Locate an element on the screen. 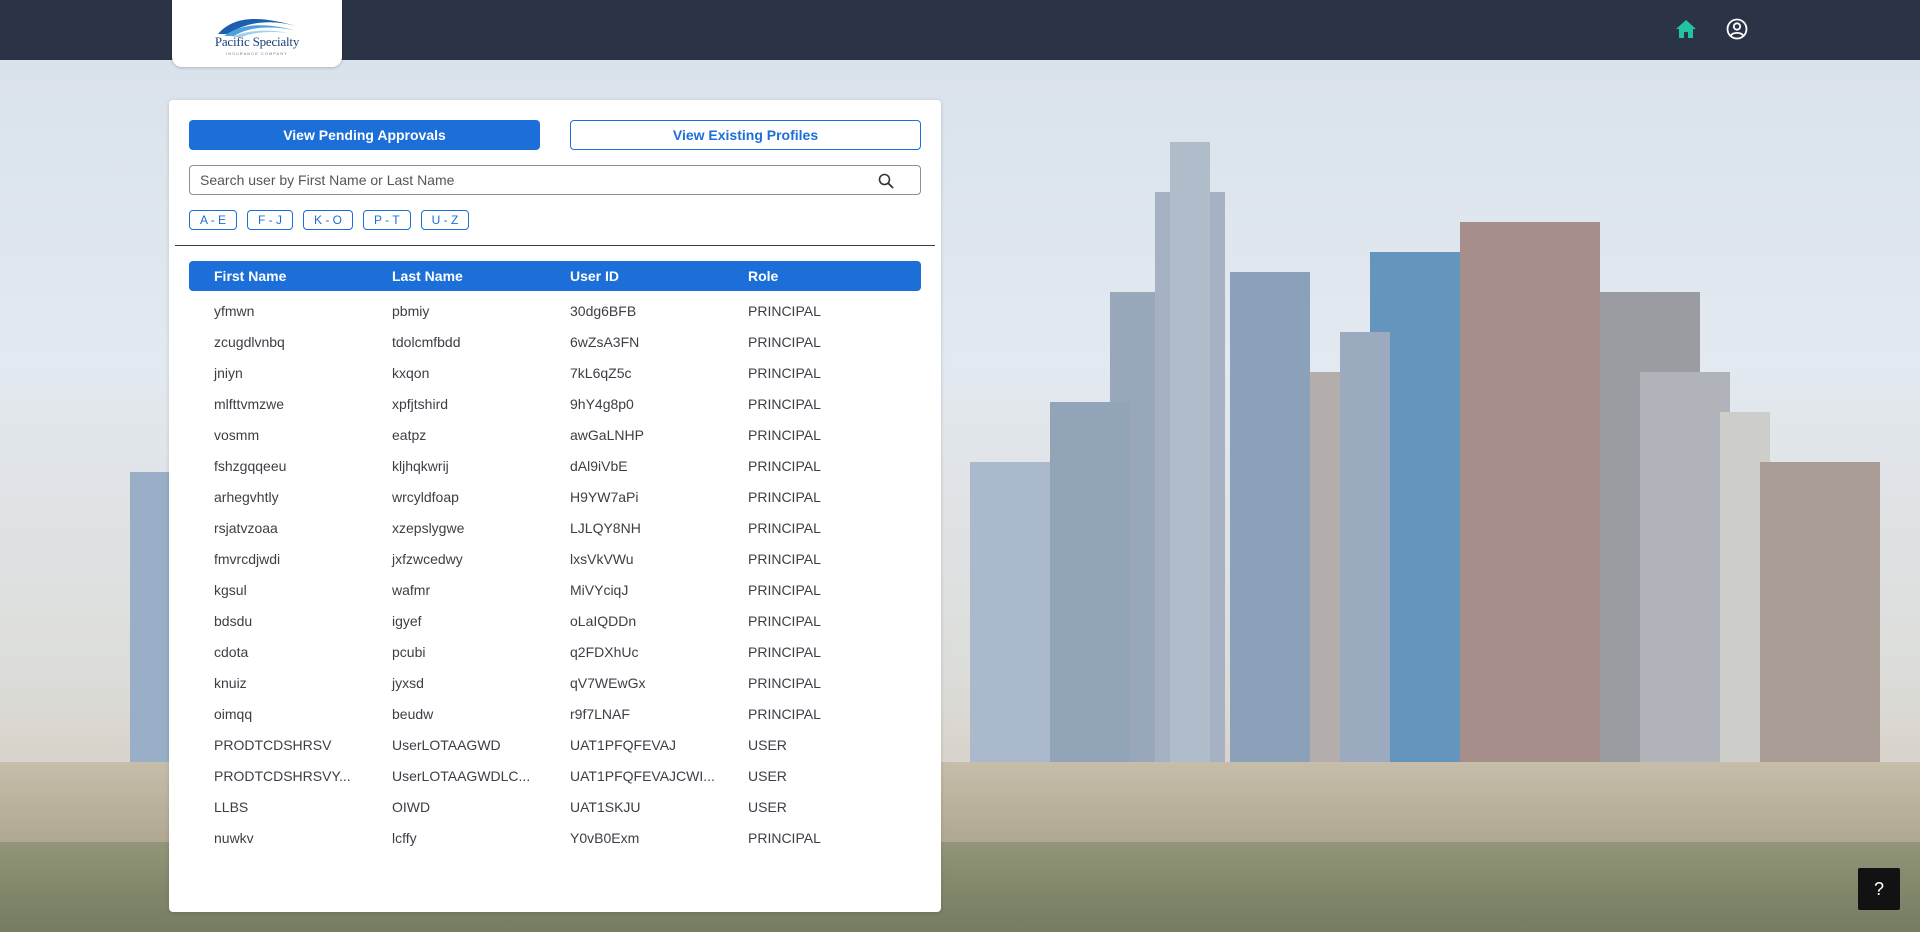 The image size is (1920, 932). cell-first-name: knuiz is located at coordinates (230, 682).